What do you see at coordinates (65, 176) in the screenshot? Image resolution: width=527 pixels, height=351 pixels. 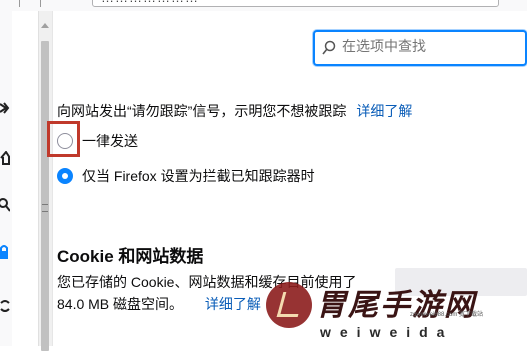 I see `radio-tracker-blocking` at bounding box center [65, 176].